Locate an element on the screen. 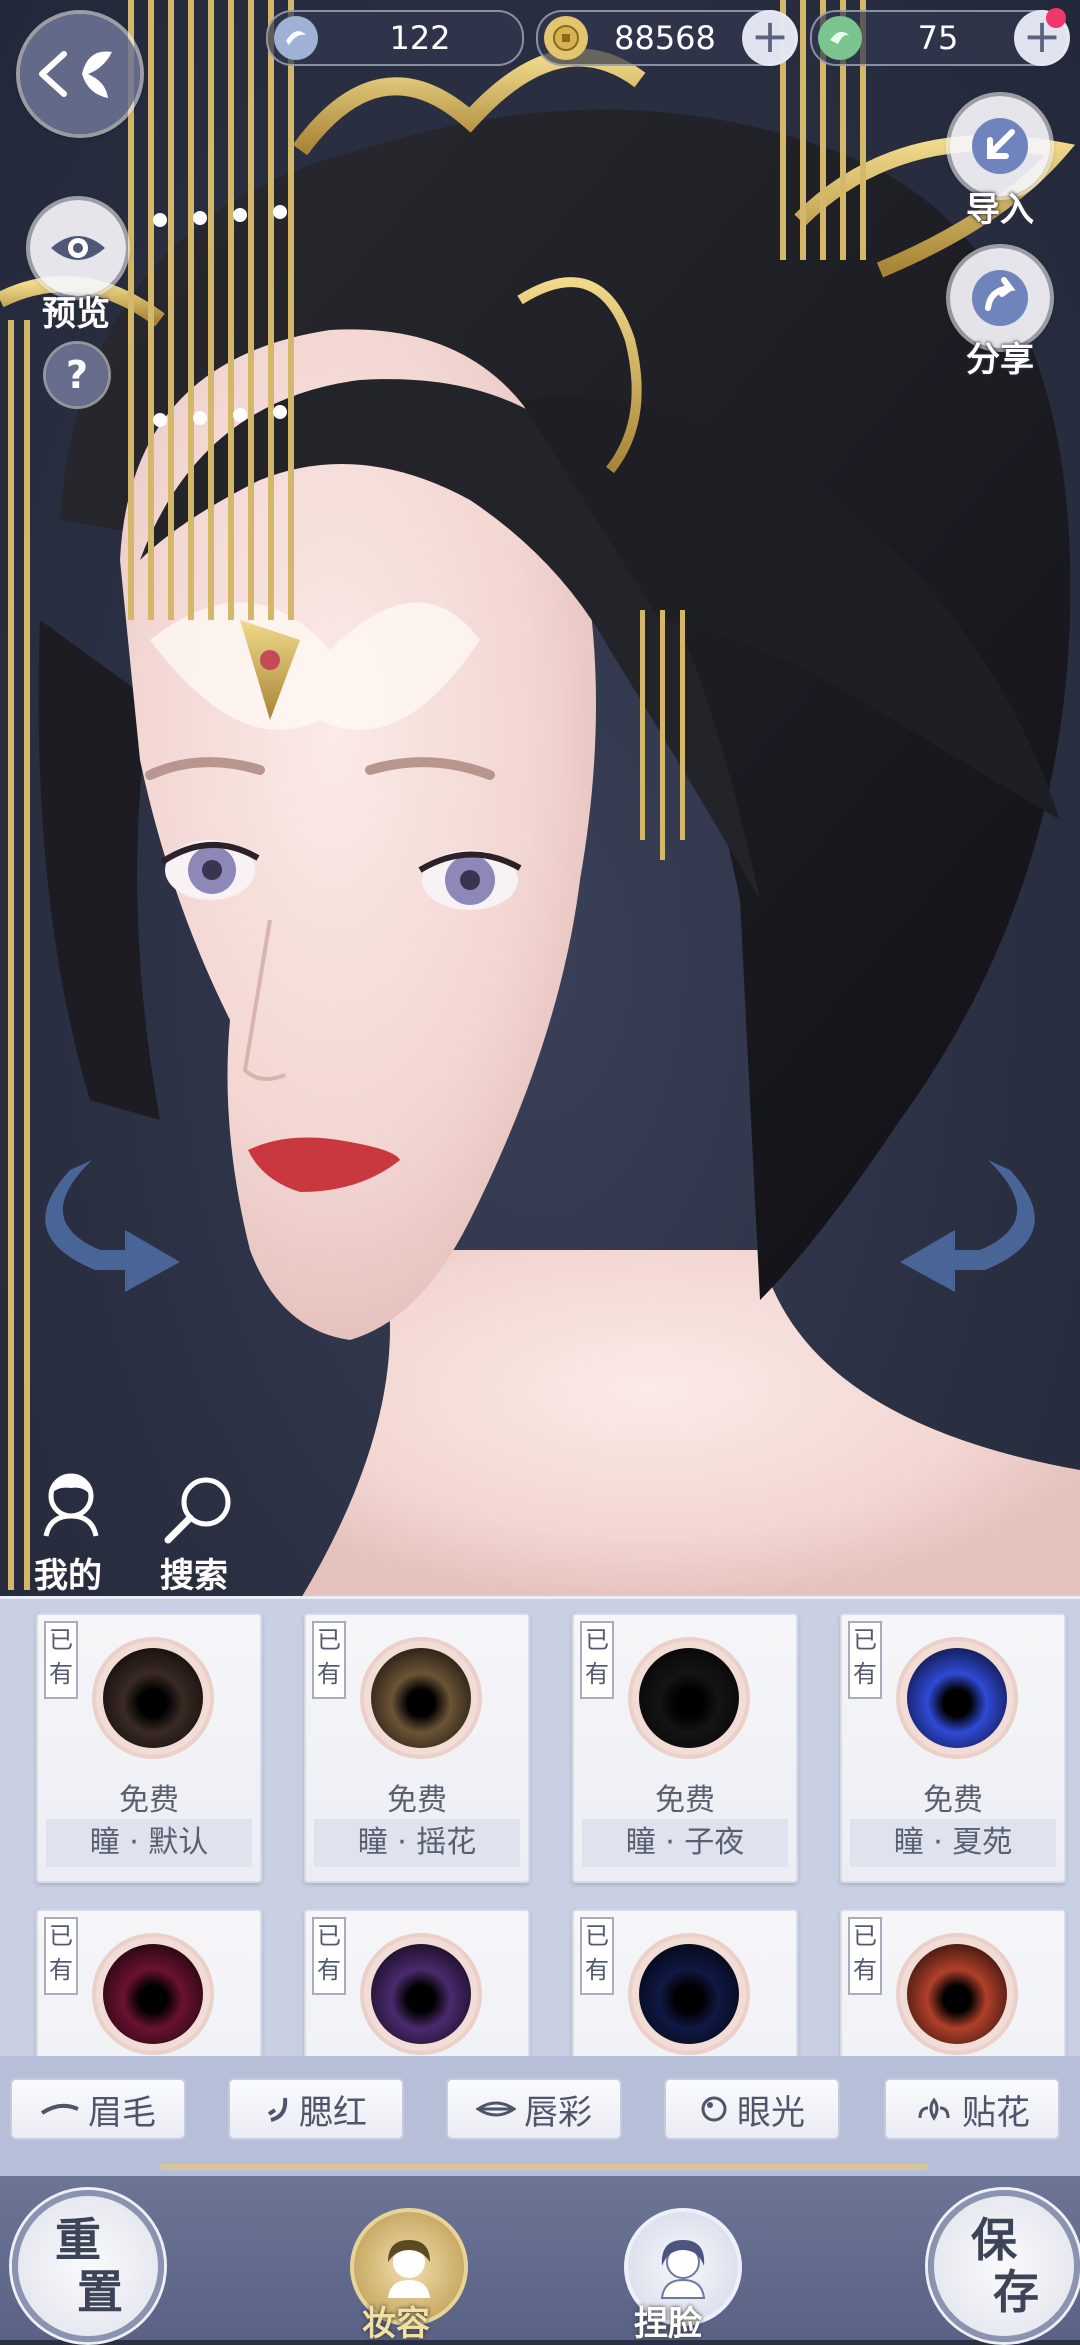 Image resolution: width=1080 pixels, height=2345 pixels. search-label: 搜索 is located at coordinates (194, 1576).